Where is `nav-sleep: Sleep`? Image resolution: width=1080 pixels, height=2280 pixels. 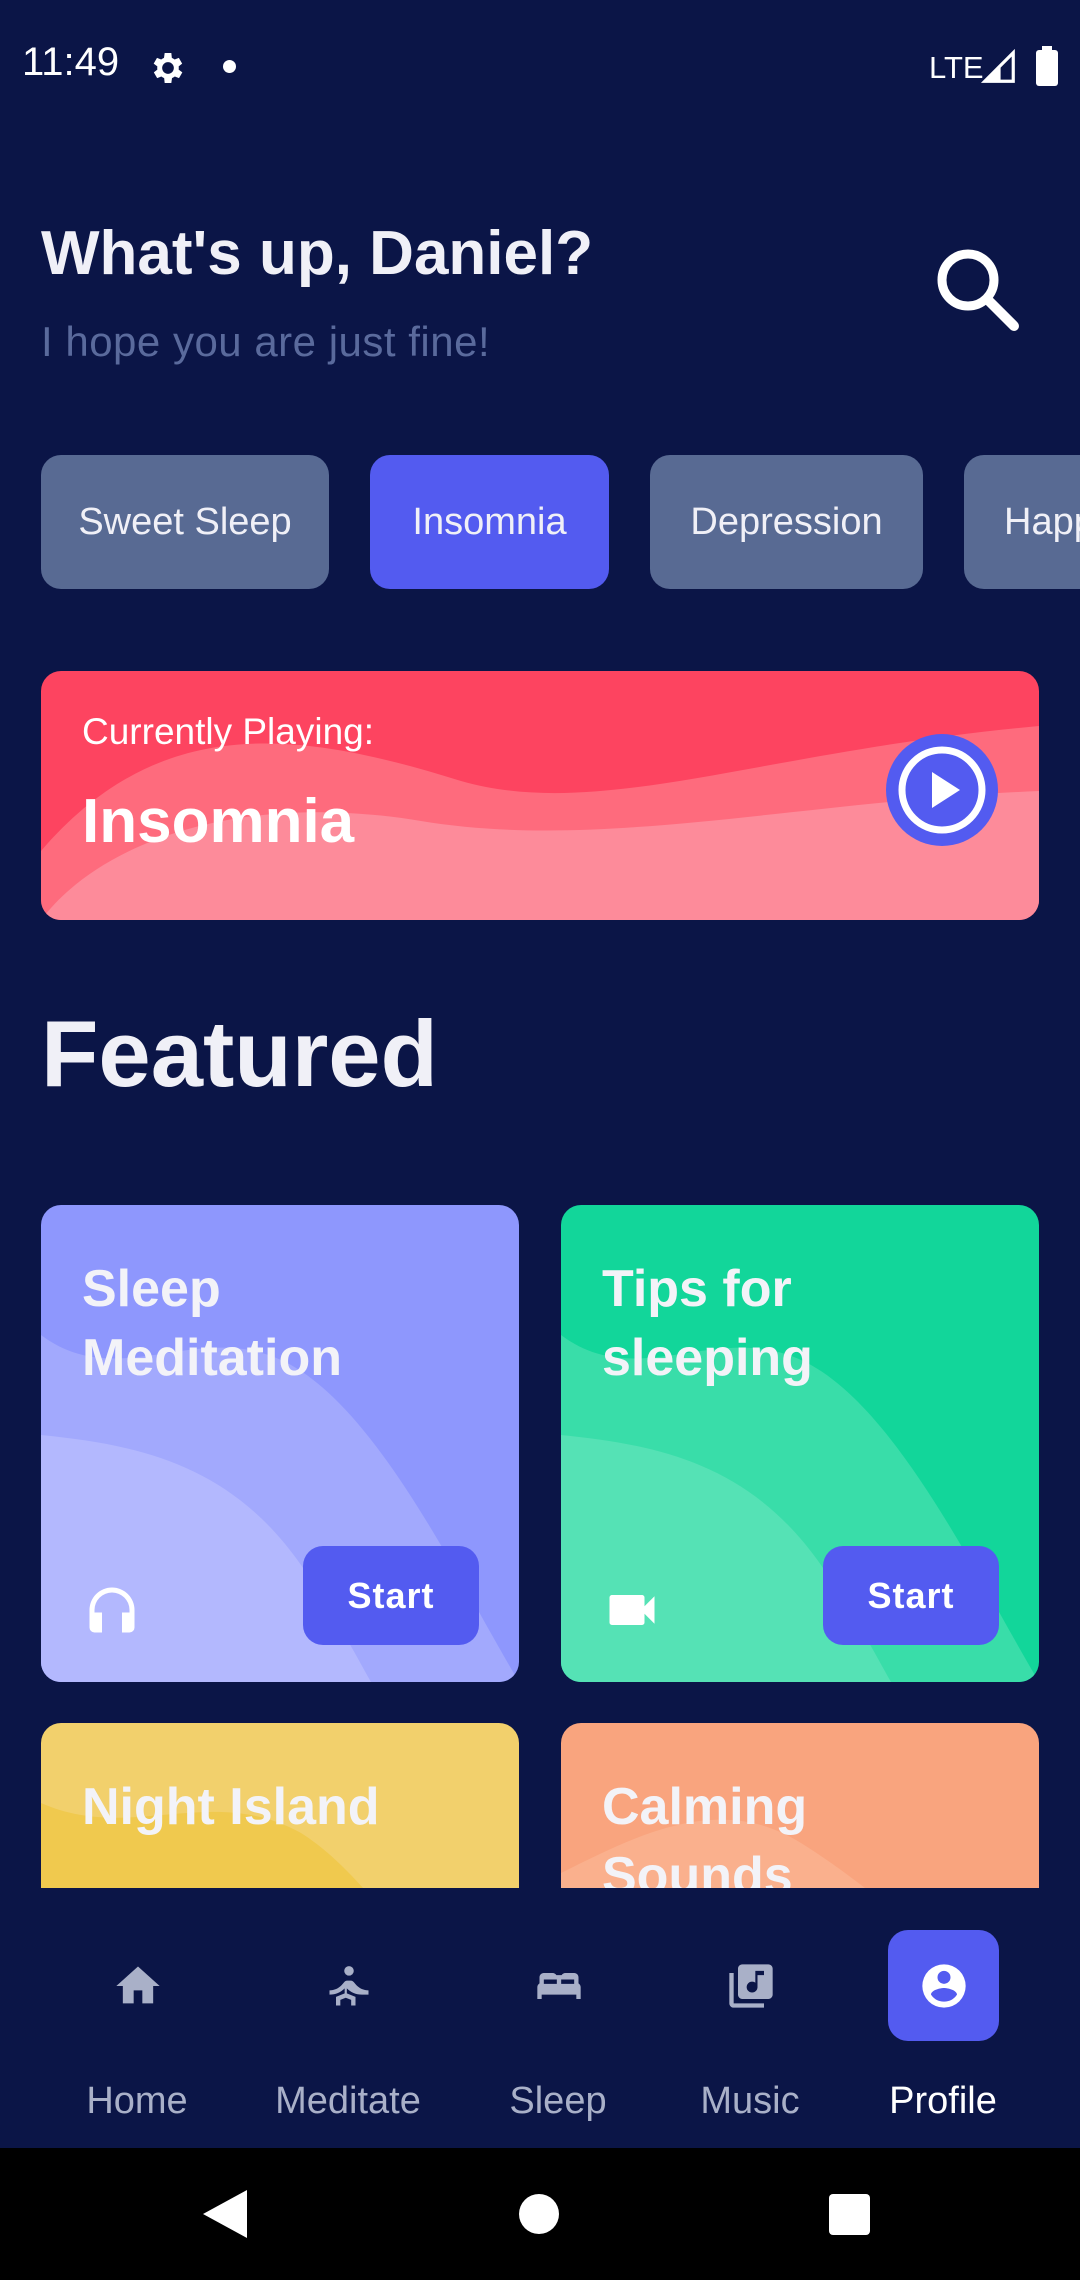
nav-sleep: Sleep is located at coordinates (558, 2018).